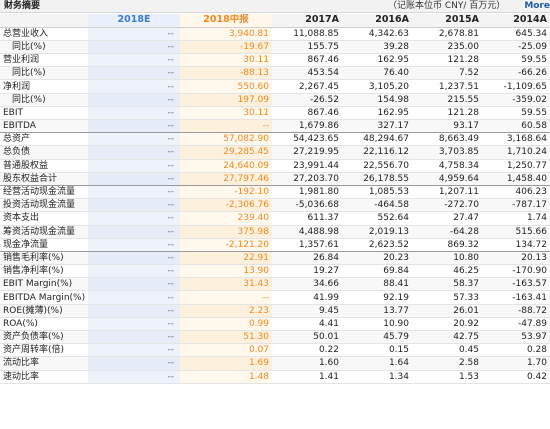 This screenshot has width=550, height=429. What do you see at coordinates (226, 337) in the screenshot?
I see `table-cell: 51.30` at bounding box center [226, 337].